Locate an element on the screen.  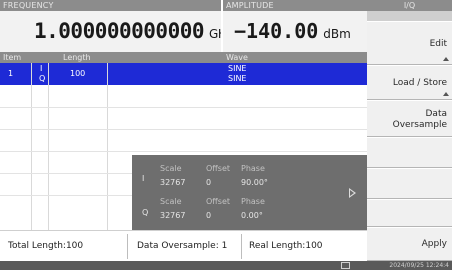
q-phase-label: Phase is located at coordinates (253, 201).